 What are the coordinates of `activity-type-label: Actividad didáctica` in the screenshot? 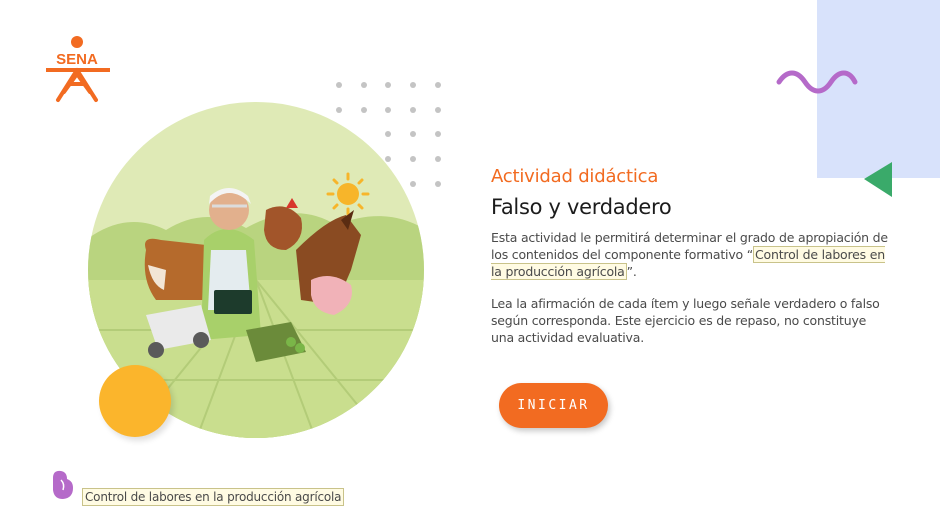 It's located at (575, 176).